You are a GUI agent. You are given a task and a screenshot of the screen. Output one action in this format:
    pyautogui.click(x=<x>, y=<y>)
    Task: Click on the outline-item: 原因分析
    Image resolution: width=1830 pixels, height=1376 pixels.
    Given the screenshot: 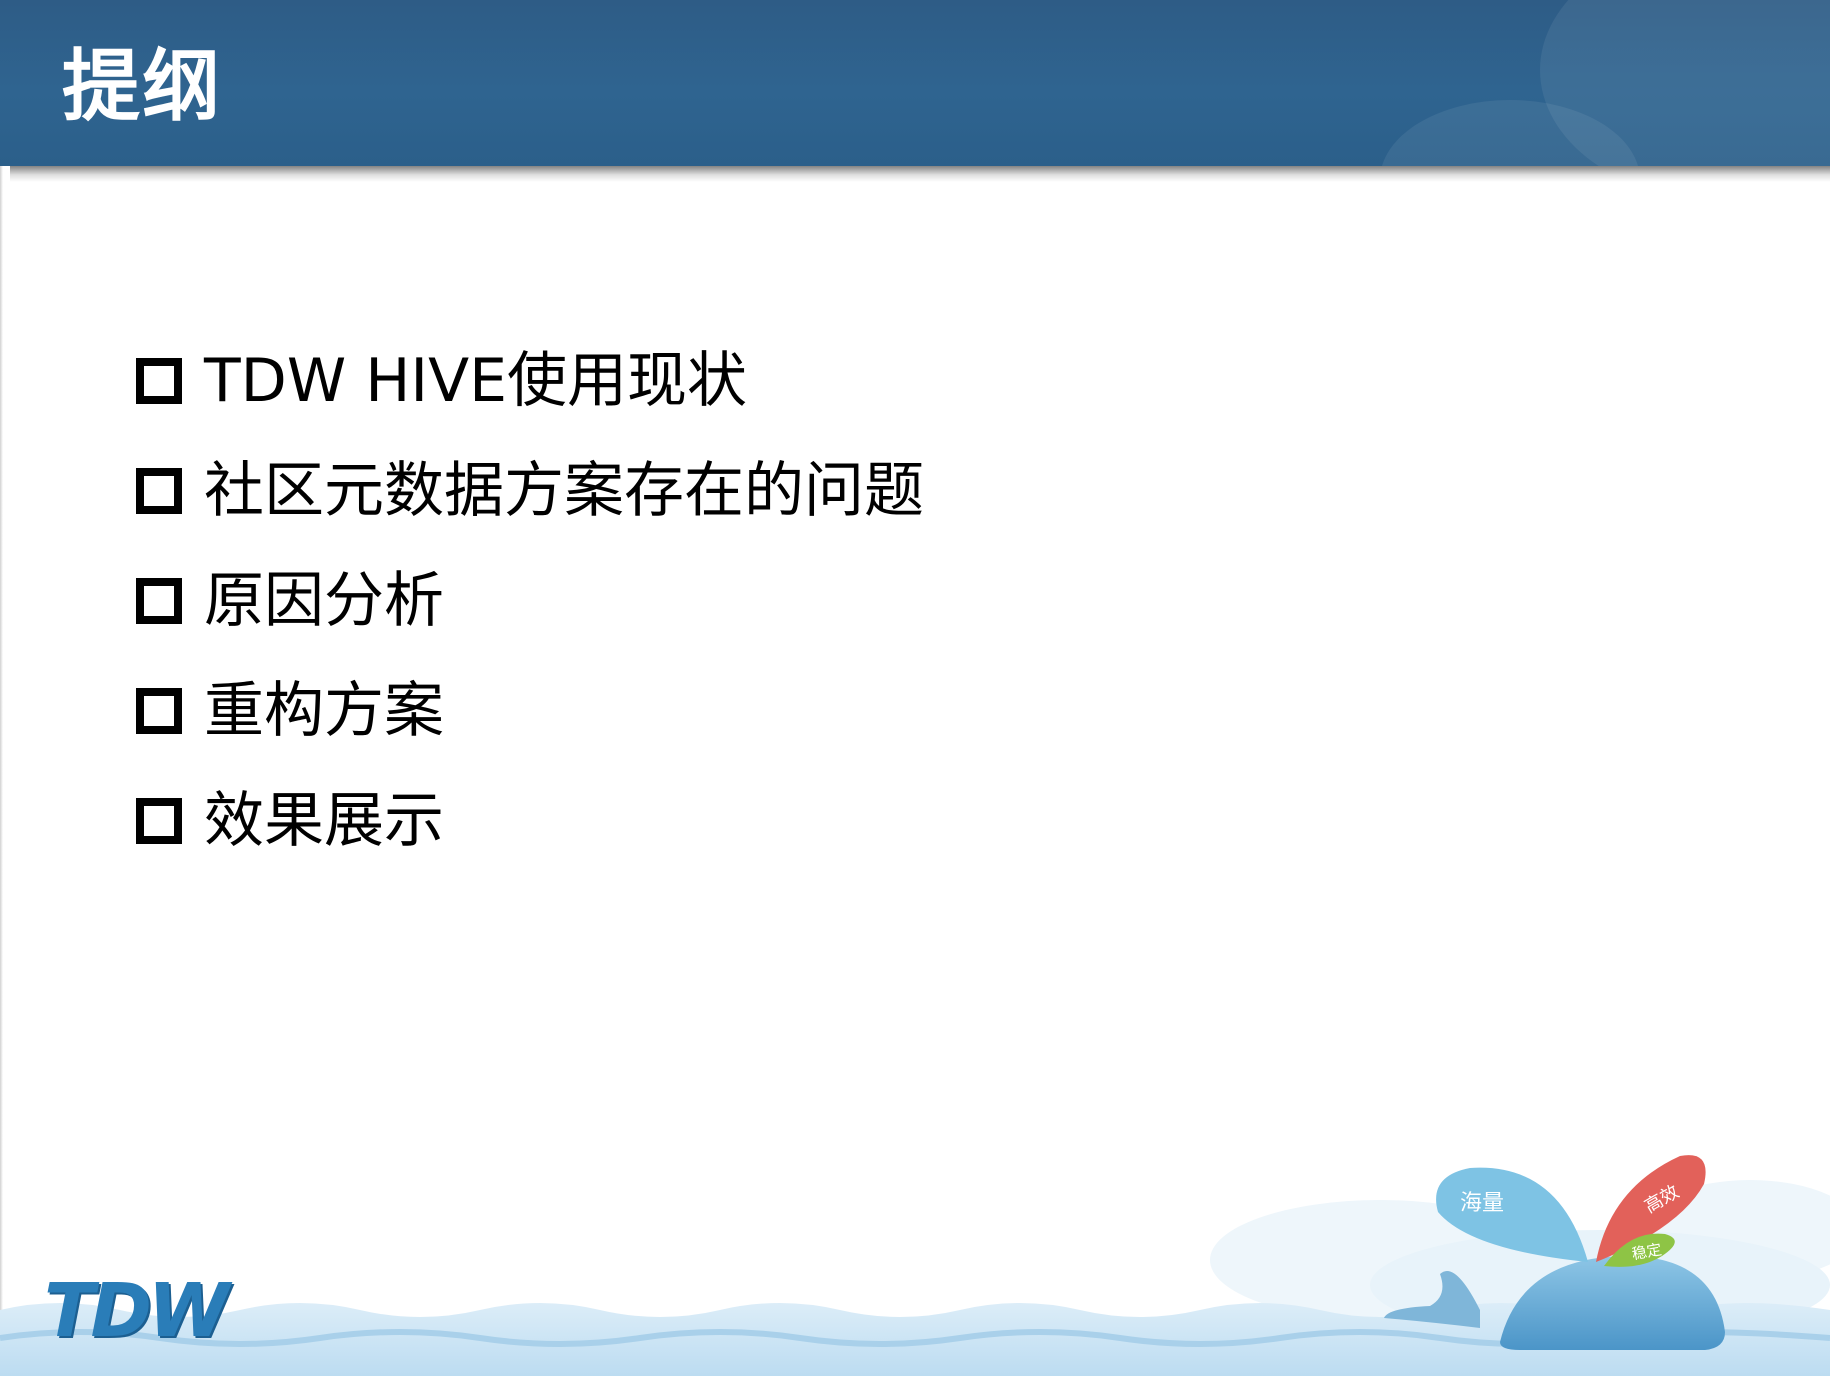 What is the action you would take?
    pyautogui.click(x=530, y=601)
    